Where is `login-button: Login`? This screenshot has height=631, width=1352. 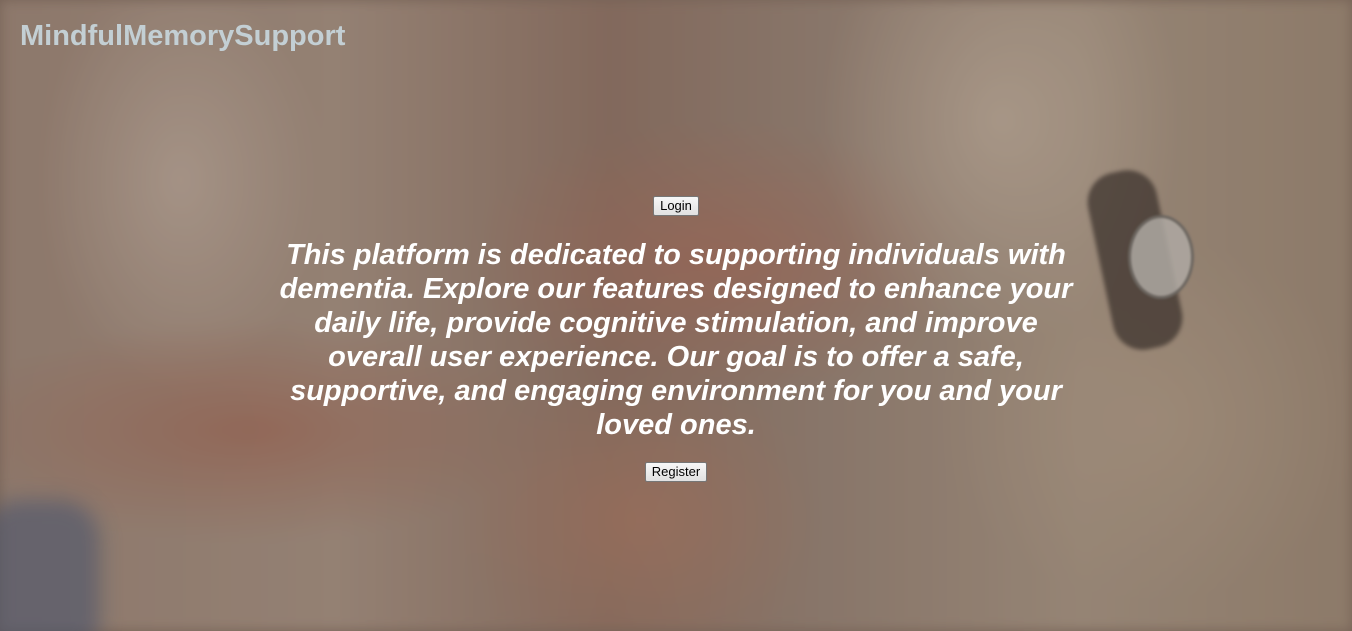
login-button: Login is located at coordinates (676, 206).